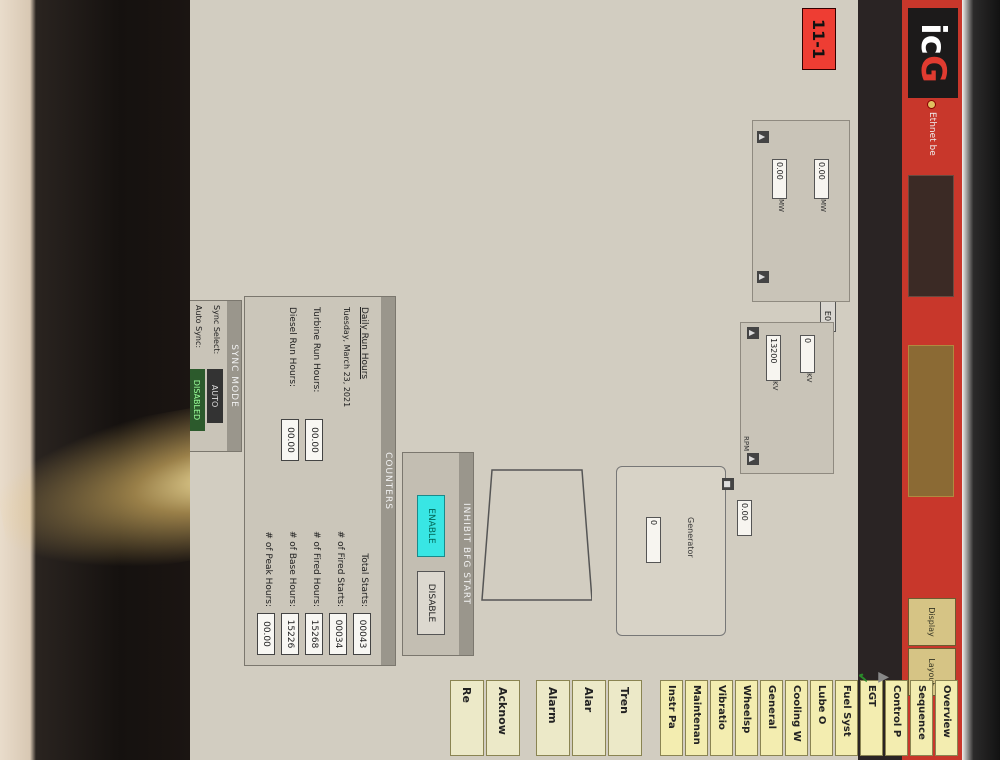 The image size is (1000, 760). I want to click on fired-hours-value: 15268, so click(314, 634).